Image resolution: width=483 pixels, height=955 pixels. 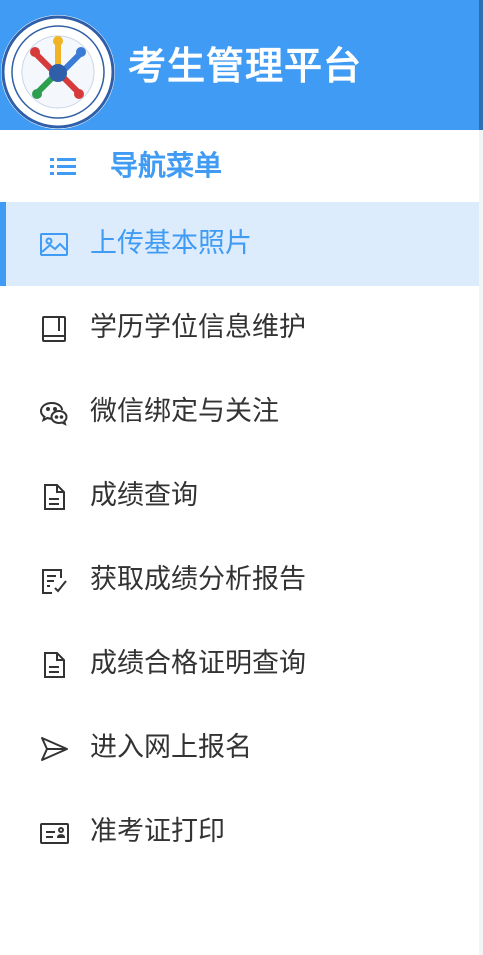 What do you see at coordinates (63, 166) in the screenshot?
I see `list-icon` at bounding box center [63, 166].